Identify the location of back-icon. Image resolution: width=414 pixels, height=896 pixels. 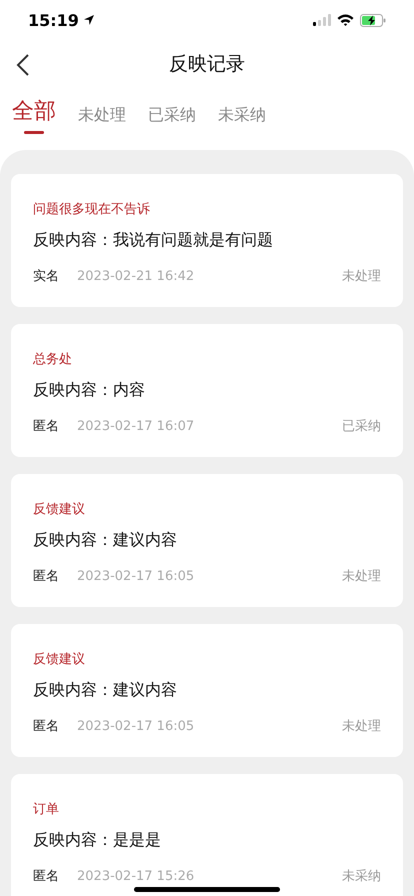
(23, 65).